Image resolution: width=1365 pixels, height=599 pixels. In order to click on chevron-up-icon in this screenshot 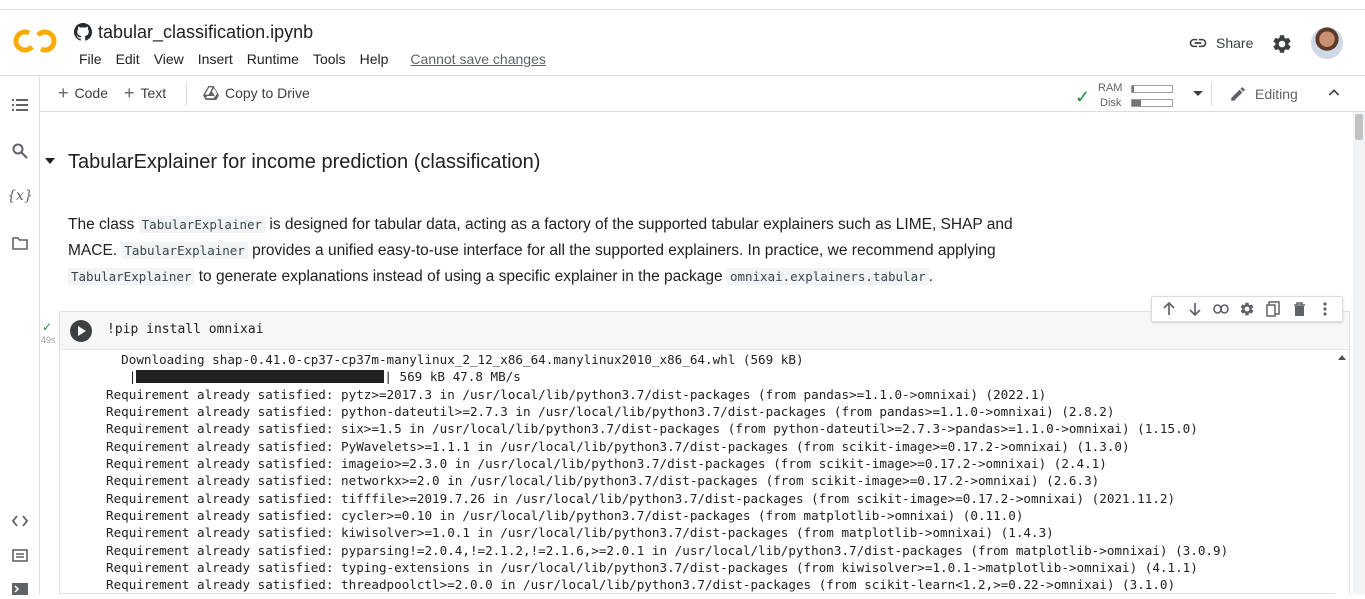, I will do `click(1334, 93)`.